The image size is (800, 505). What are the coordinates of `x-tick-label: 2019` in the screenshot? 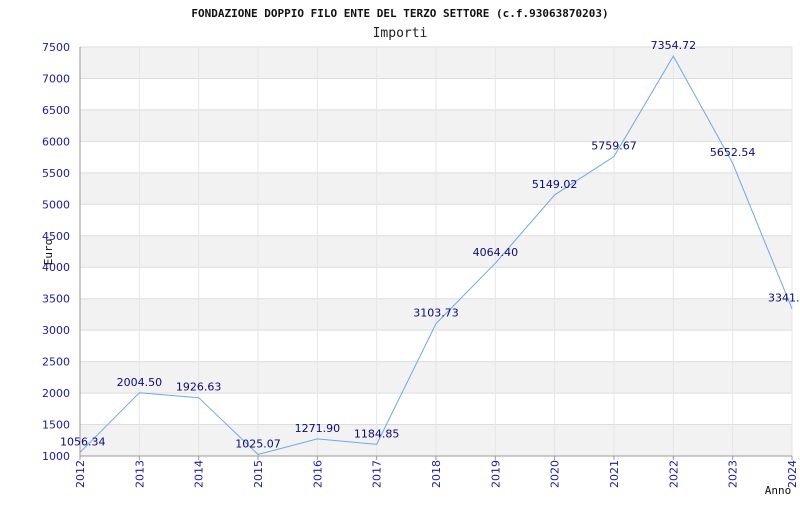 It's located at (495, 474).